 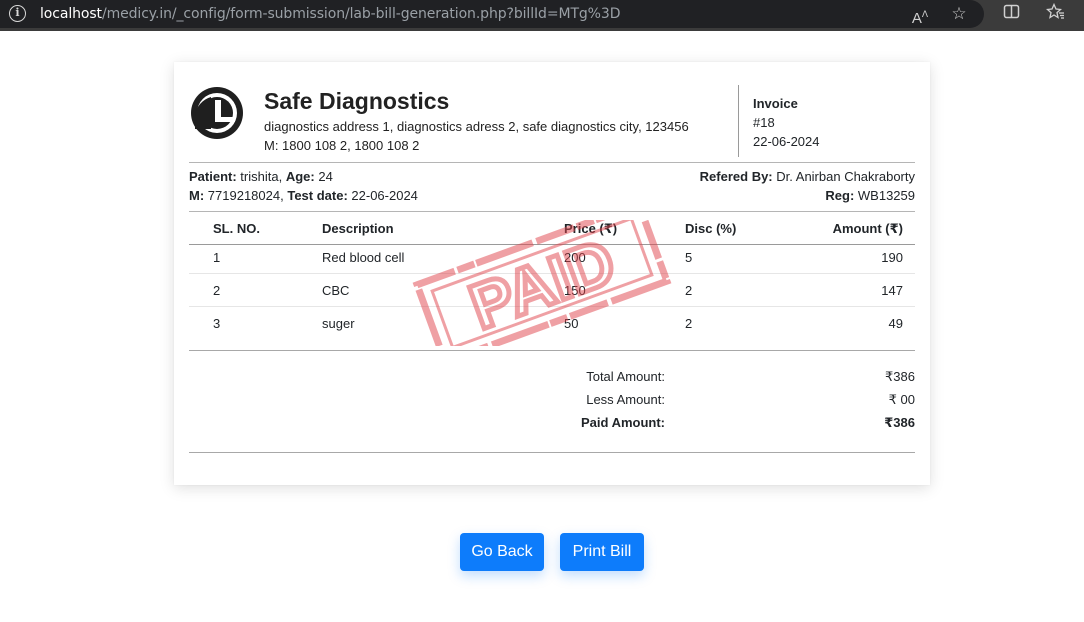 What do you see at coordinates (845, 176) in the screenshot?
I see `referred-by-doctor: Dr. Anirban Chakraborty` at bounding box center [845, 176].